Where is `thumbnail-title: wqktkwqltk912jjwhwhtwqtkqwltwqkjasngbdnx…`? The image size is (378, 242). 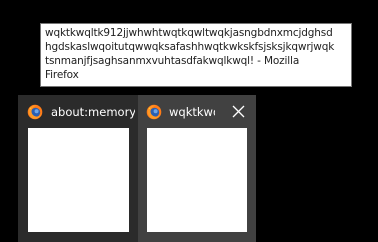 thumbnail-title: wqktkwqltk912jjwhwhtwqtkqwltwqkjasngbdnx… is located at coordinates (192, 112).